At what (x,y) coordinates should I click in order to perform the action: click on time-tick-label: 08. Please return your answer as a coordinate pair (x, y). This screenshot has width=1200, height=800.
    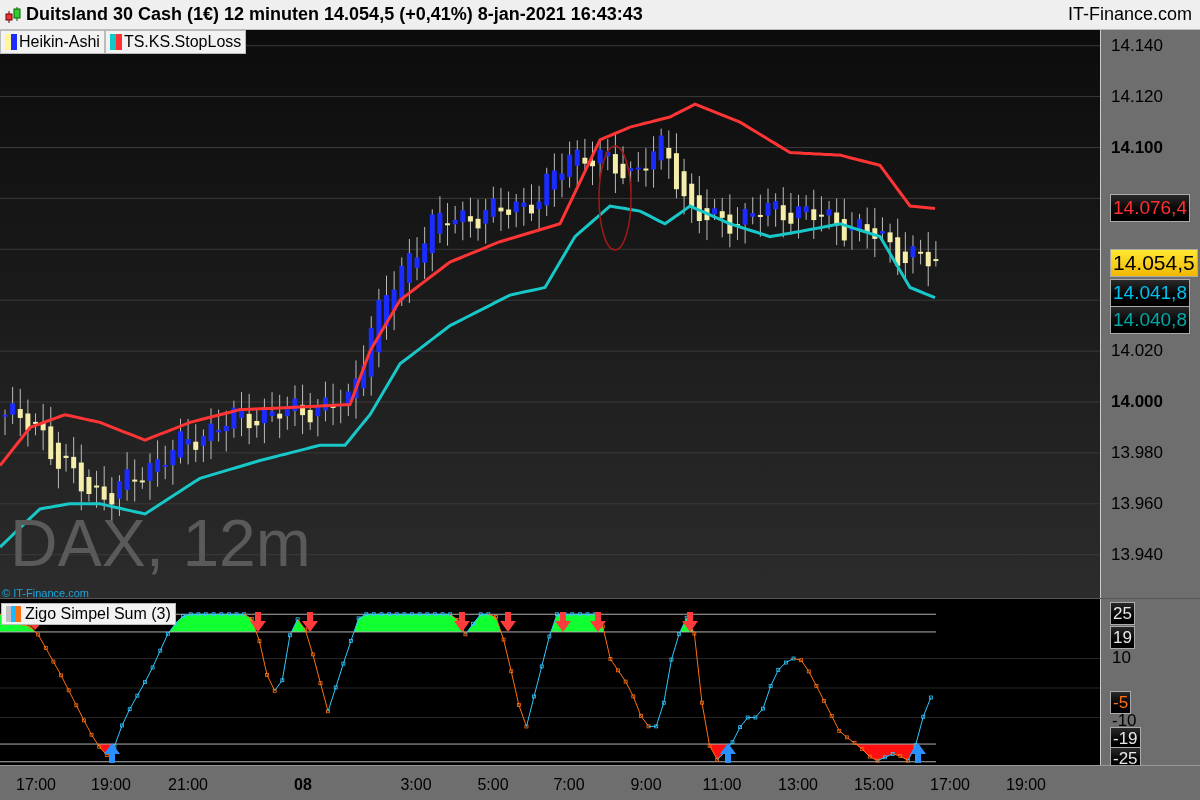
    Looking at the image, I should click on (303, 785).